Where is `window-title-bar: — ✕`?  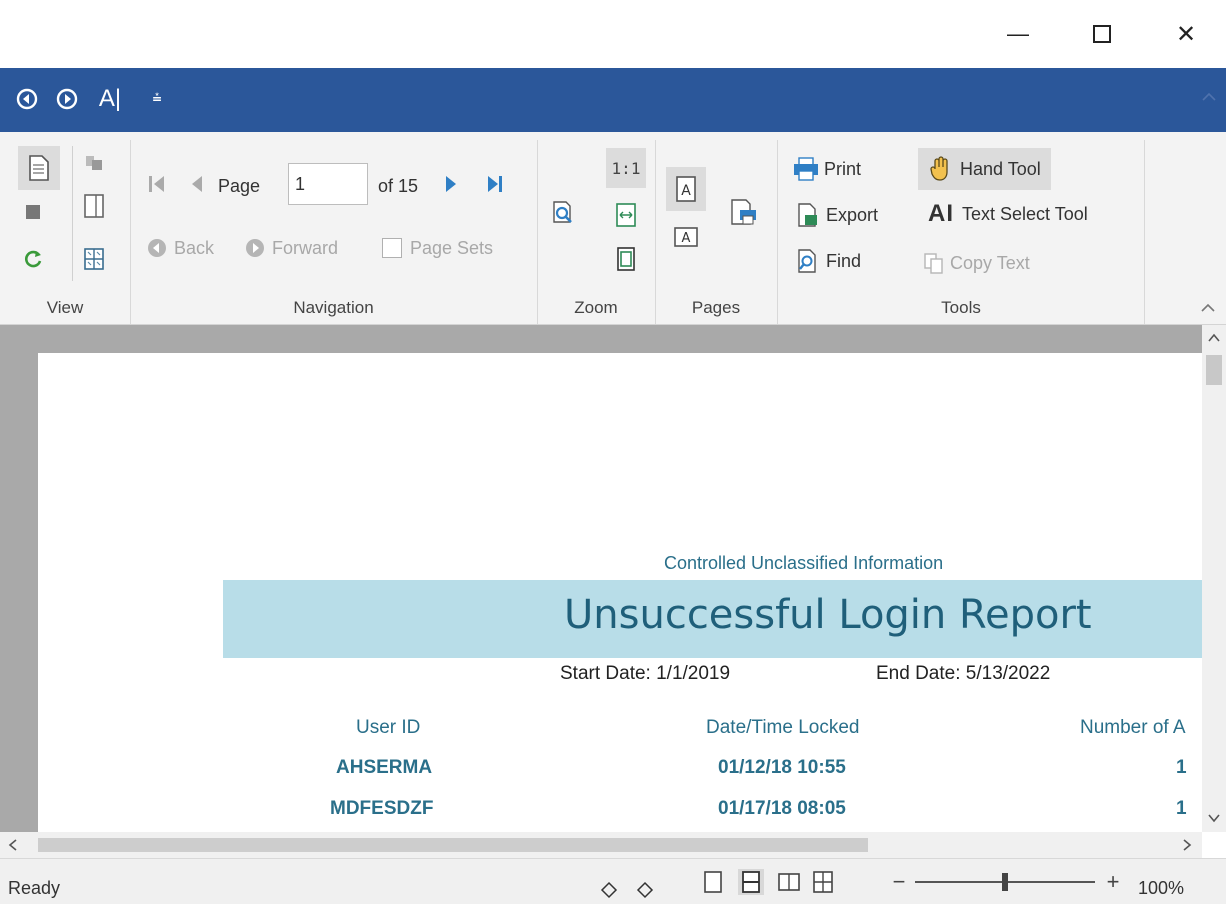 window-title-bar: — ✕ is located at coordinates (613, 34).